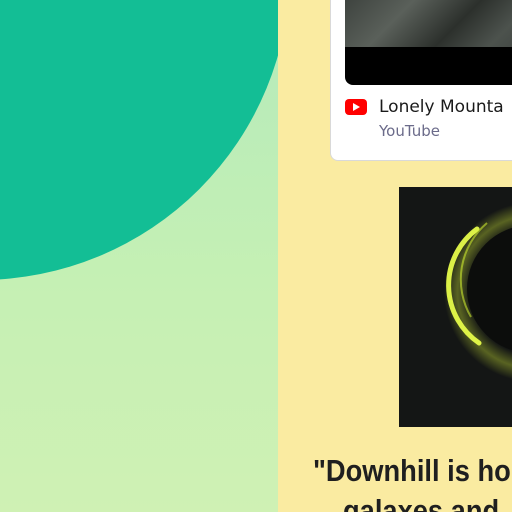  I want to click on embed-provider: YouTube, so click(409, 131).